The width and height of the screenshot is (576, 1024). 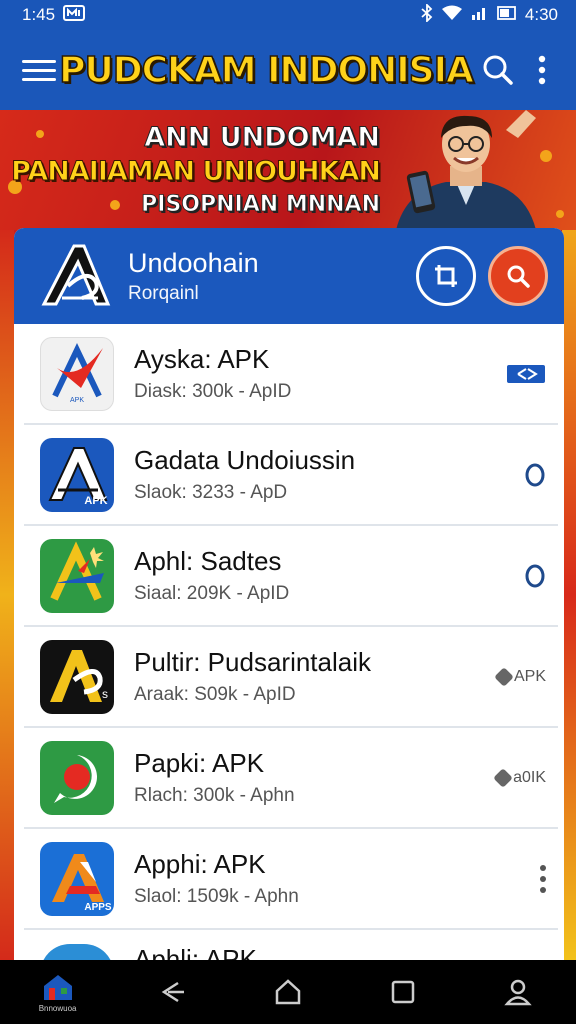 I want to click on app-name: Aphl: Sadtes, so click(x=208, y=561).